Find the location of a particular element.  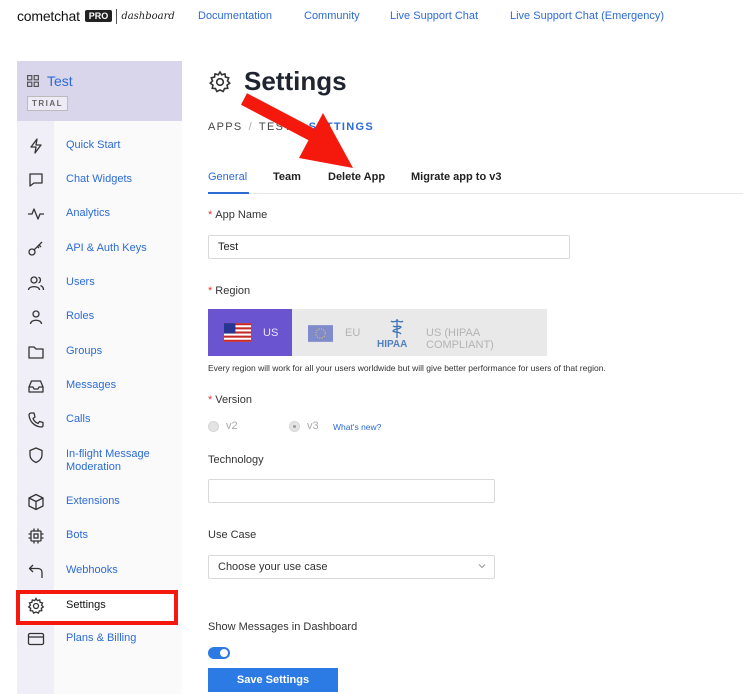

sidebar-item-label: Chat Widgets is located at coordinates (99, 179).